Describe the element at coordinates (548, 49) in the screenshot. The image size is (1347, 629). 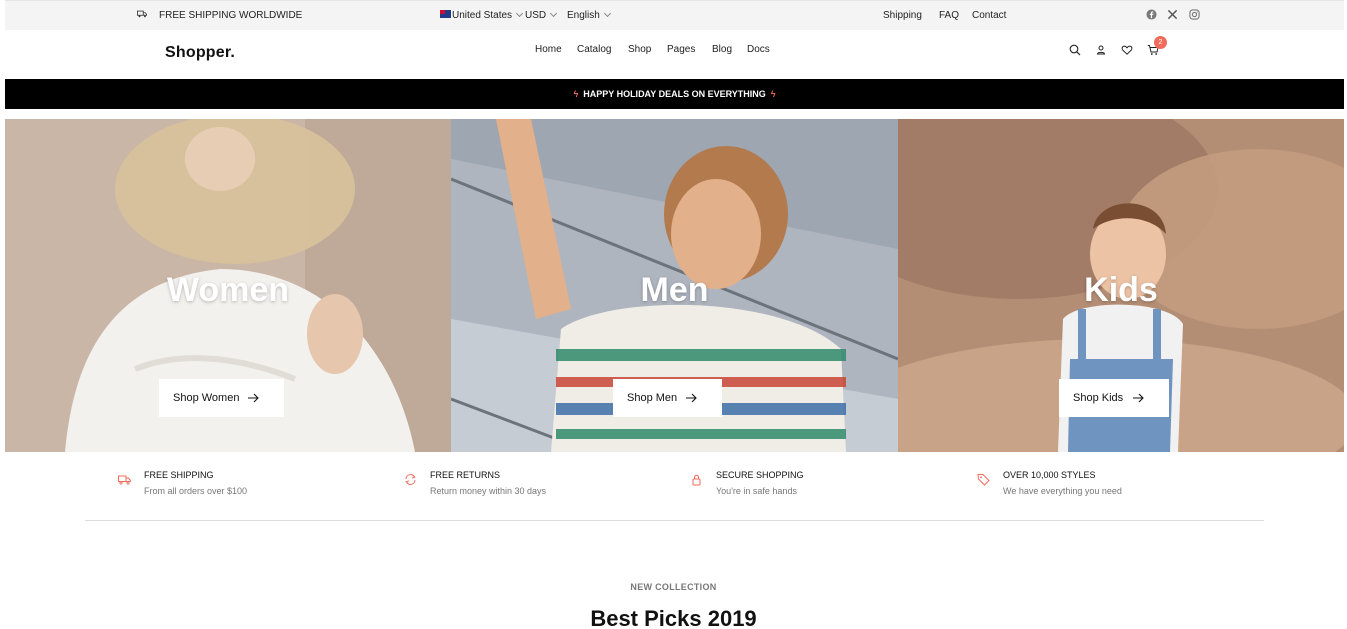
I see `nav-item-home: Home` at that location.